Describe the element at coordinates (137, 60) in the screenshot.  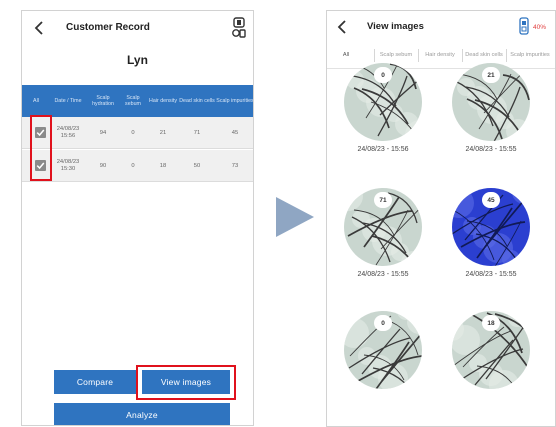
I see `customer-name: Lyn` at that location.